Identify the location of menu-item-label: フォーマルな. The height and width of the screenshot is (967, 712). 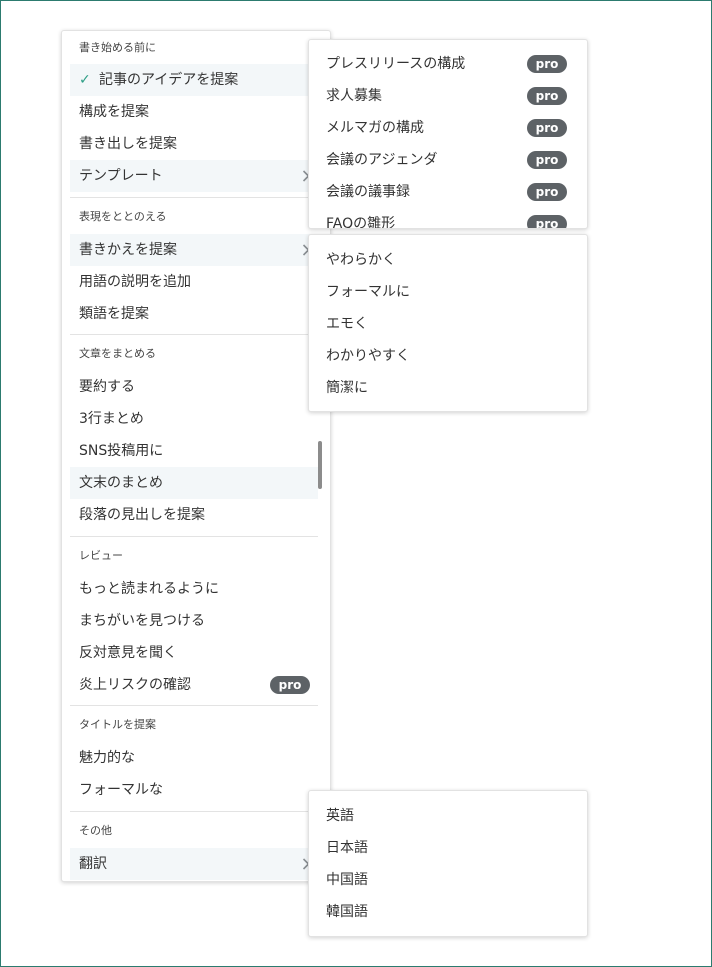
(121, 790).